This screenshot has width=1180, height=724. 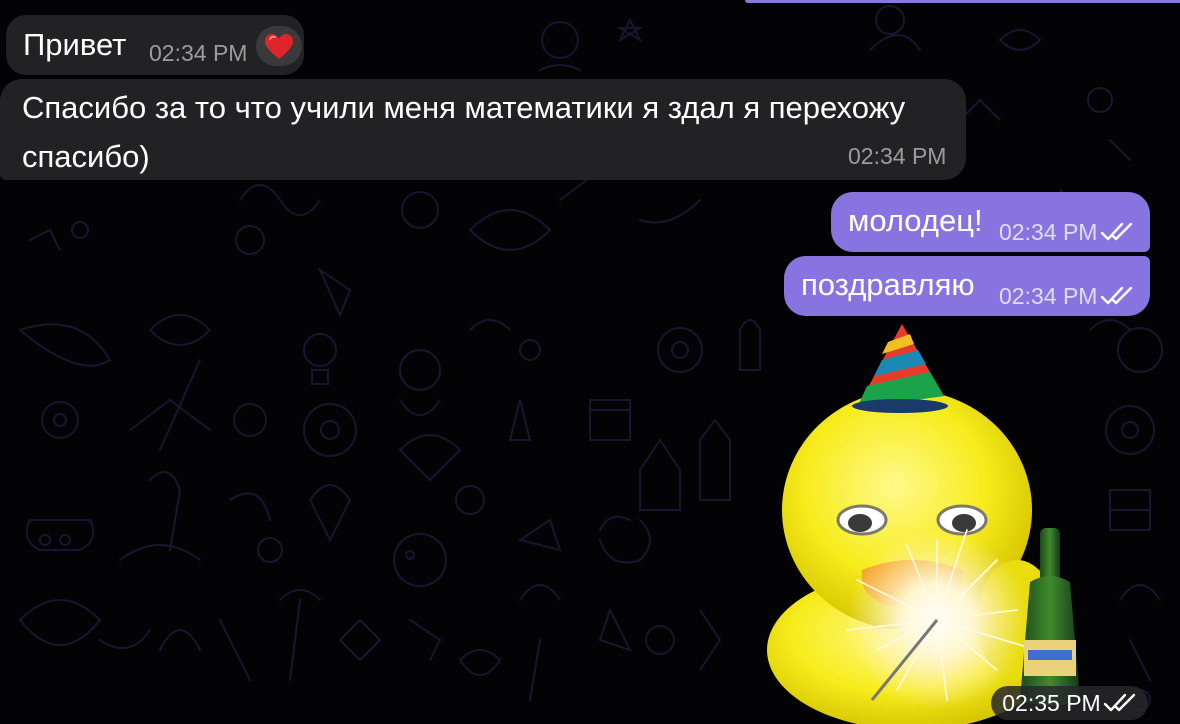 I want to click on heart-icon, so click(x=279, y=46).